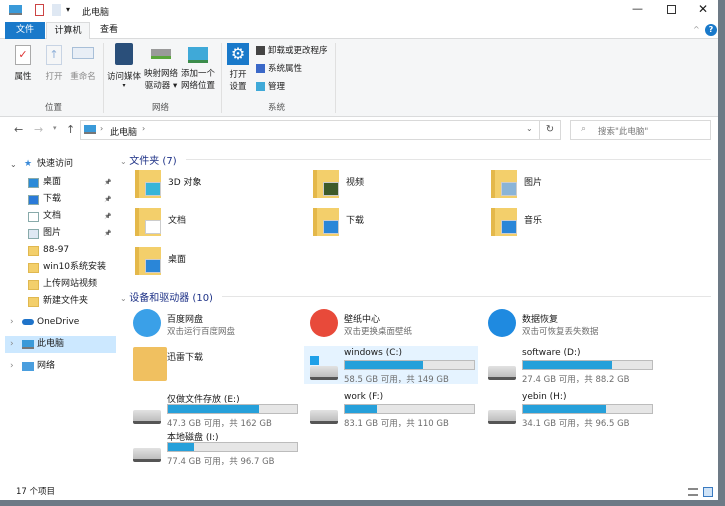 The image size is (725, 506). What do you see at coordinates (125, 161) in the screenshot?
I see `chevron-down-icon: ⌄` at bounding box center [125, 161].